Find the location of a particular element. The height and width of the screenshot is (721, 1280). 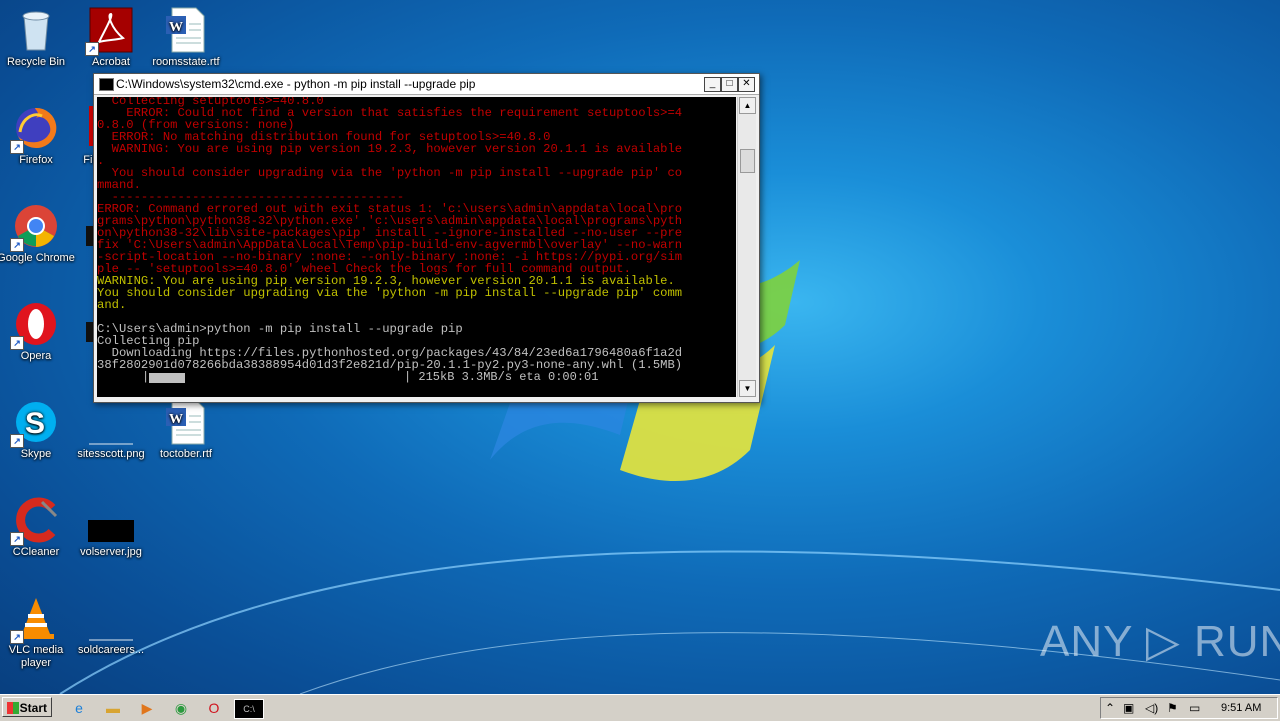

speaker-icon: ◁) is located at coordinates (1151, 708).